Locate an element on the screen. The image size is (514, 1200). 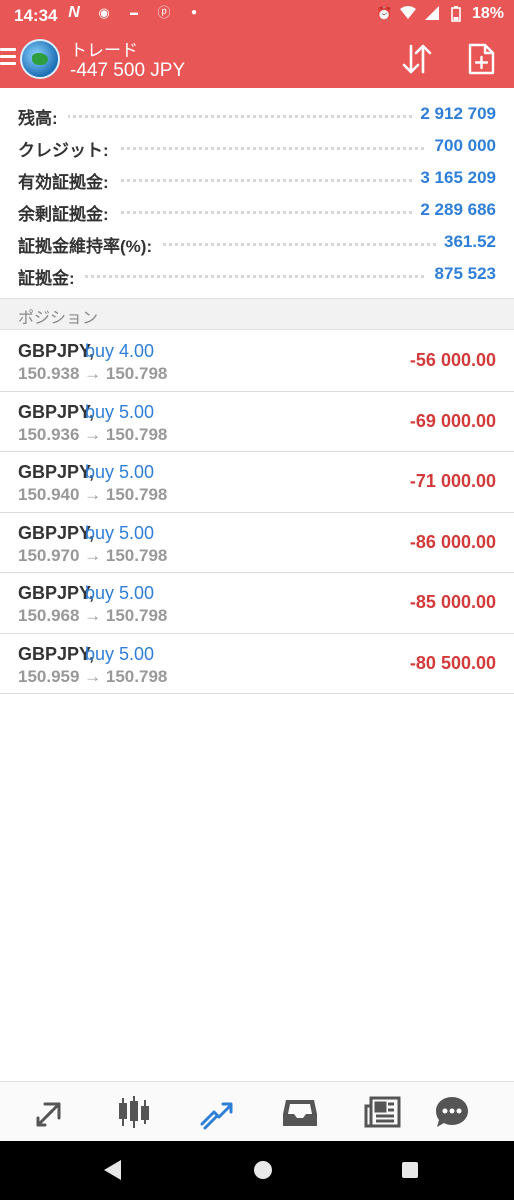
summary-label: クレジット: is located at coordinates (68, 148).